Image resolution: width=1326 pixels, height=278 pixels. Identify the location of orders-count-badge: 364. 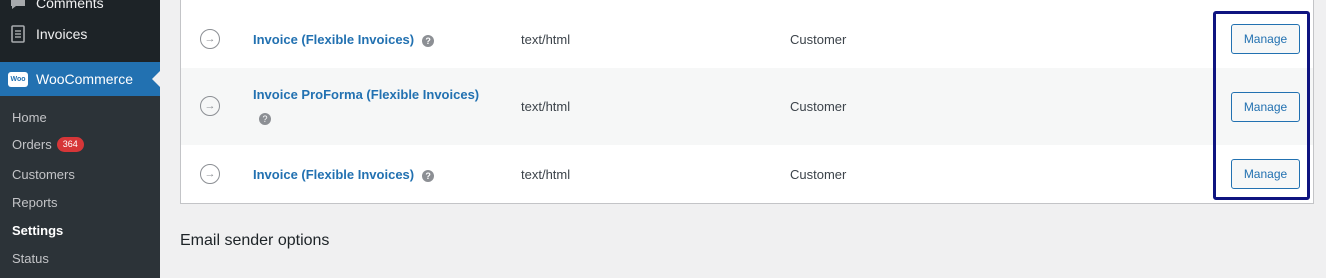
(70, 144).